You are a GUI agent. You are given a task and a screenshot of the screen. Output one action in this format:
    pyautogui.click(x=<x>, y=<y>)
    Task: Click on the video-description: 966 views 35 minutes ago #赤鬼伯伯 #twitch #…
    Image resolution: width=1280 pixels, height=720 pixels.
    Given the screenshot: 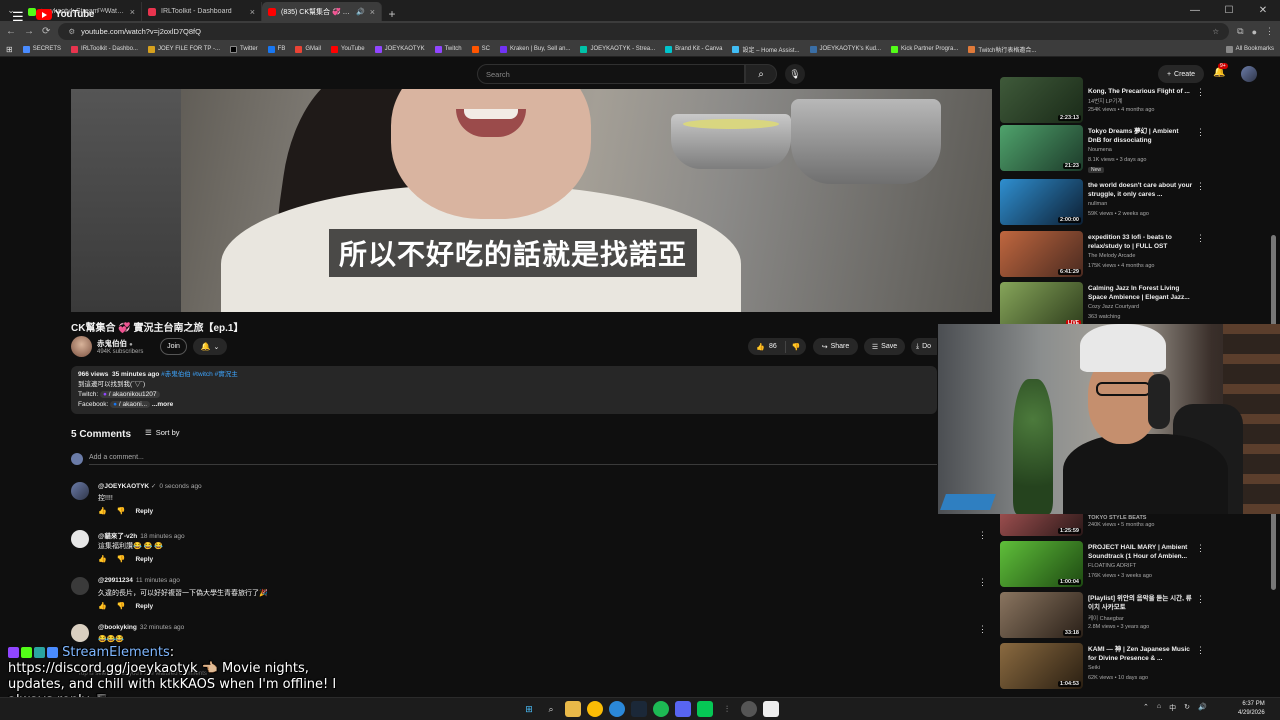 What is the action you would take?
    pyautogui.click(x=504, y=390)
    